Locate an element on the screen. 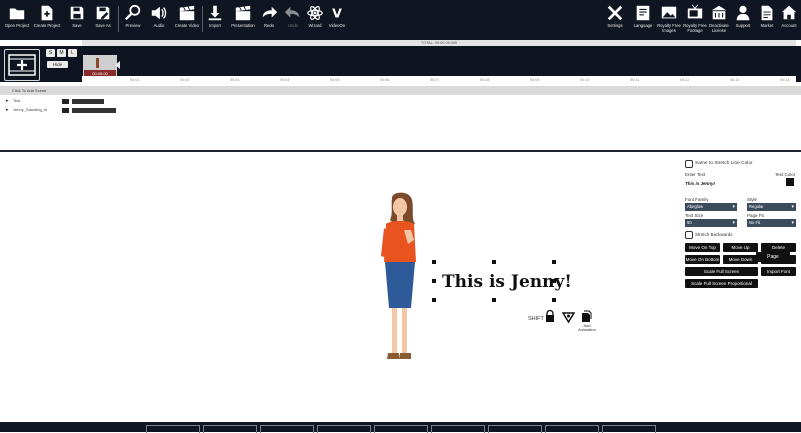  scene-section-bar: Click To Add Scene is located at coordinates (400, 90).